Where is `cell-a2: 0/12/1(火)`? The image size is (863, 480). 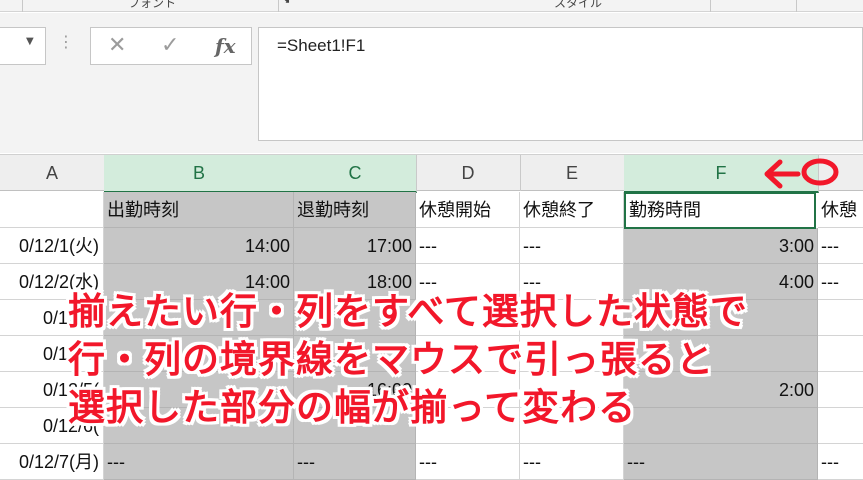
cell-a2: 0/12/1(火) is located at coordinates (52, 246).